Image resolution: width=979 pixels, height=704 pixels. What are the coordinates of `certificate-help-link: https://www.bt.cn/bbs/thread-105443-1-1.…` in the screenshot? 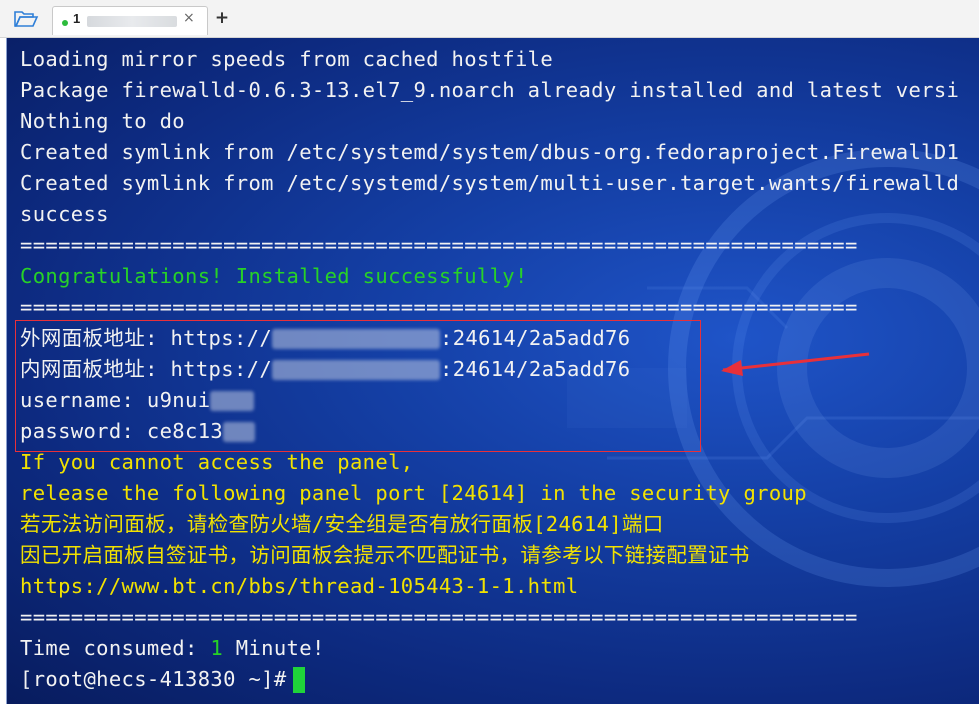 It's located at (299, 586).